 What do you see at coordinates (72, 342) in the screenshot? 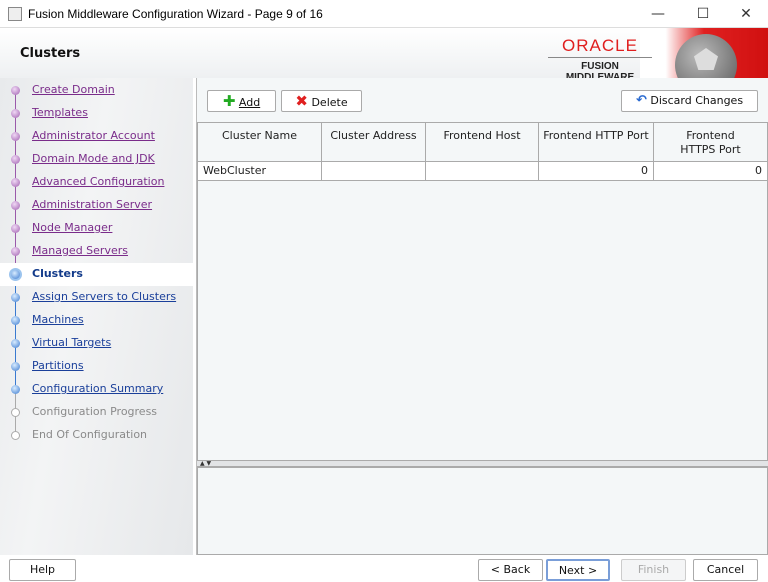
I see `nav-step-label: Virtual Targets` at bounding box center [72, 342].